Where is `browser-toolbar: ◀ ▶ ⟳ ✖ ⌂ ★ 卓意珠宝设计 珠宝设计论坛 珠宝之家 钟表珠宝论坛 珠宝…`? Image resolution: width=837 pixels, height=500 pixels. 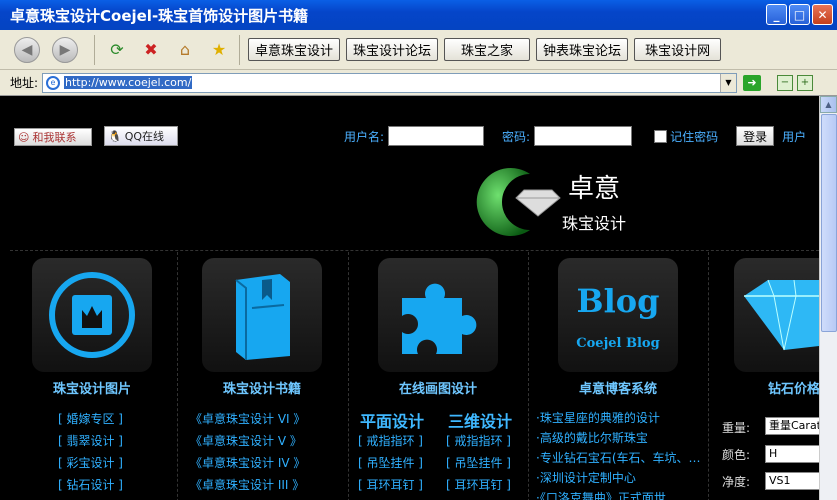
browser-toolbar: ◀ ▶ ⟳ ✖ ⌂ ★ 卓意珠宝设计 珠宝设计论坛 珠宝之家 钟表珠宝论坛 珠宝… is located at coordinates (418, 50).